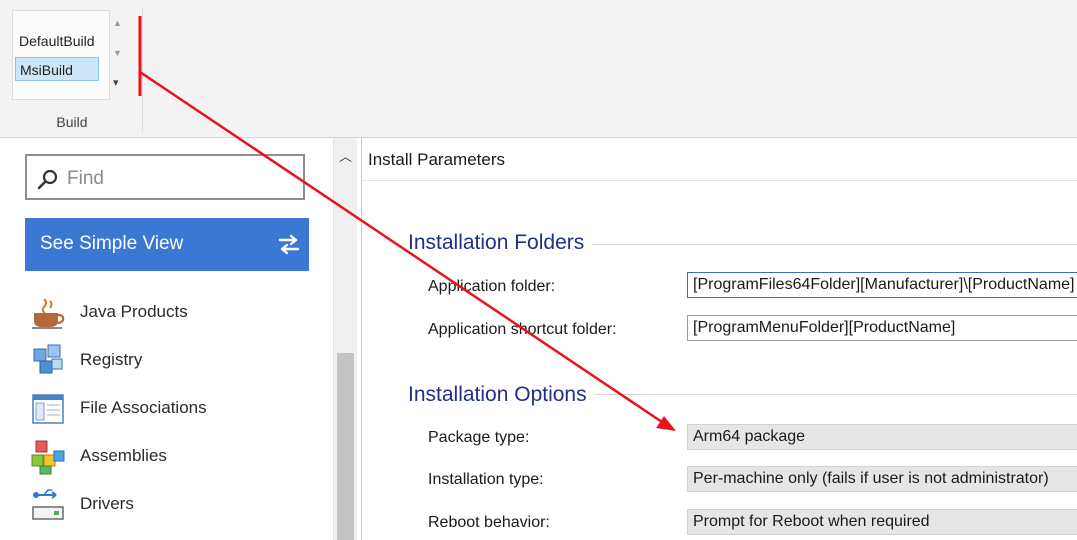  Describe the element at coordinates (61, 55) in the screenshot. I see `build-gallery: DefaultBuild MsiBuild` at that location.